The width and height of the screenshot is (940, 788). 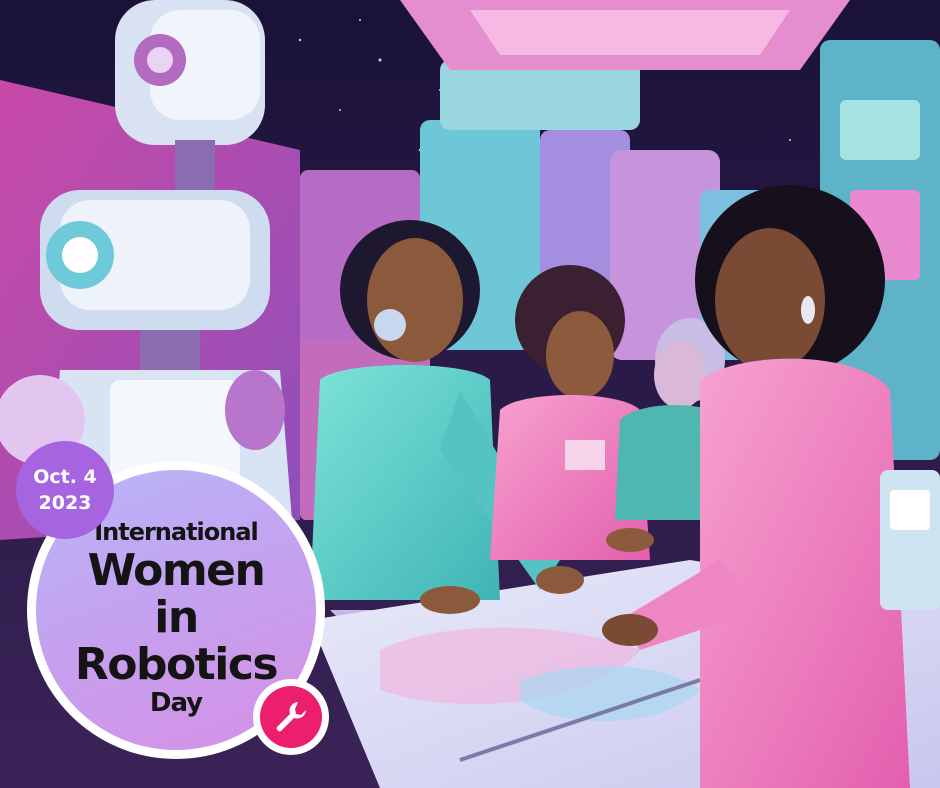 I want to click on title-line-in: in, so click(x=176, y=617).